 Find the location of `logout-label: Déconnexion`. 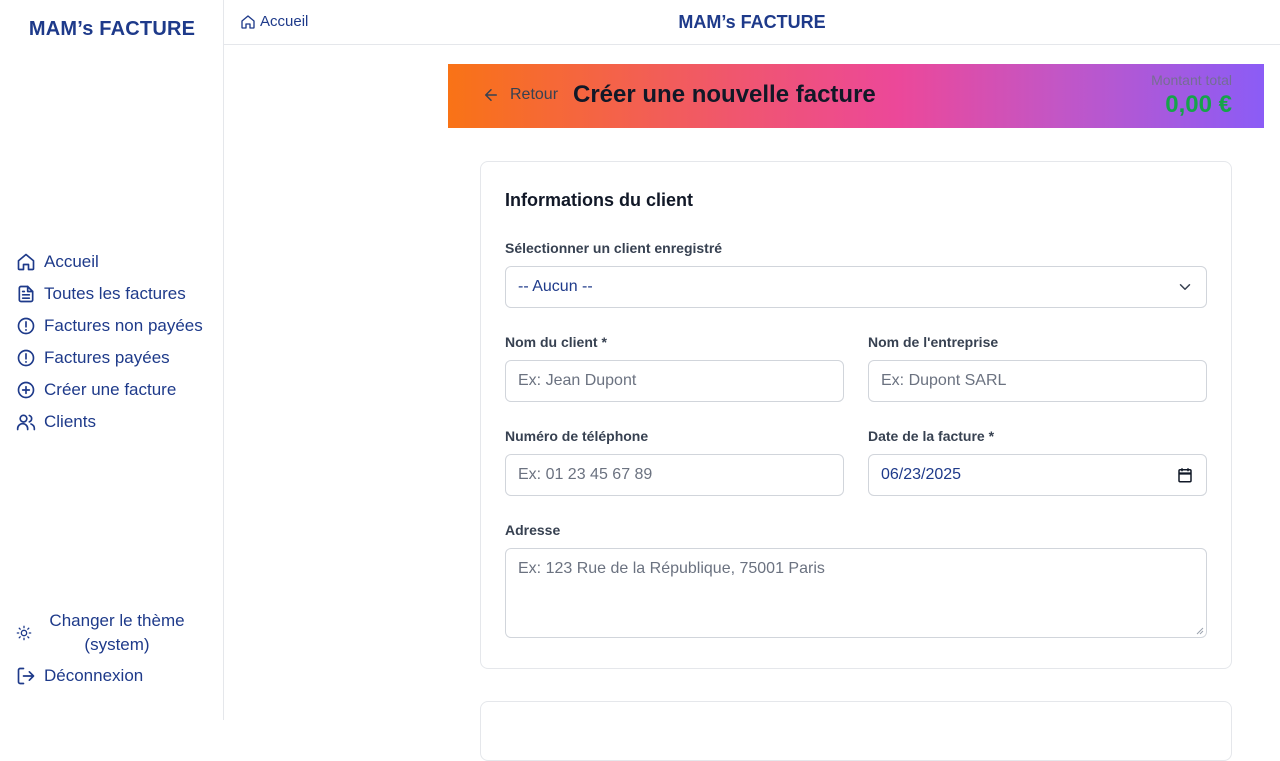

logout-label: Déconnexion is located at coordinates (94, 675).